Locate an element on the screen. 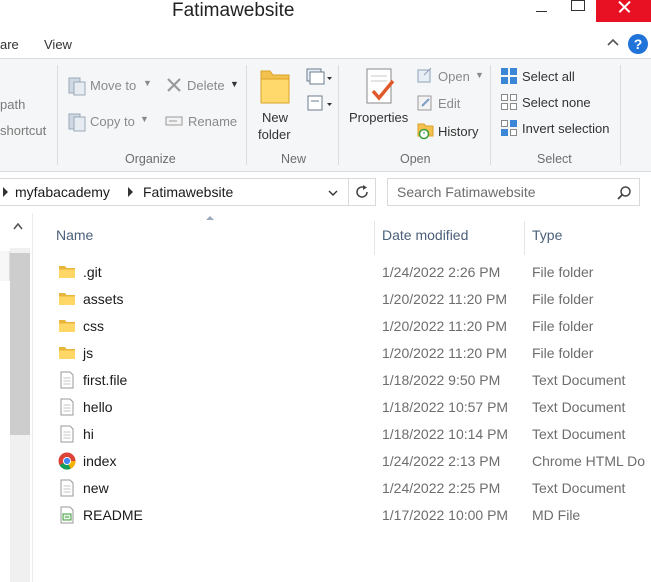 This screenshot has width=651, height=582. file-type: Chrome HTML Do is located at coordinates (589, 461).